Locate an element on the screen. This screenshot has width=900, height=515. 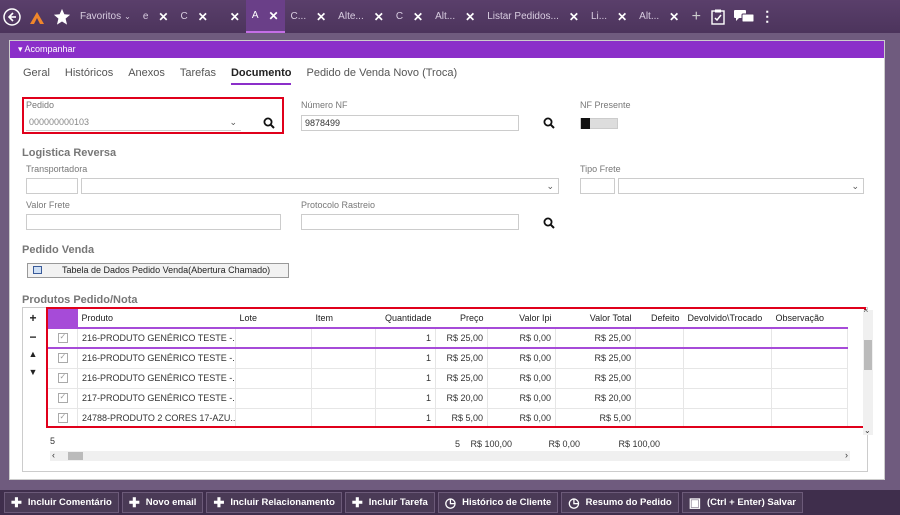
chat-icon is located at coordinates (744, 16).